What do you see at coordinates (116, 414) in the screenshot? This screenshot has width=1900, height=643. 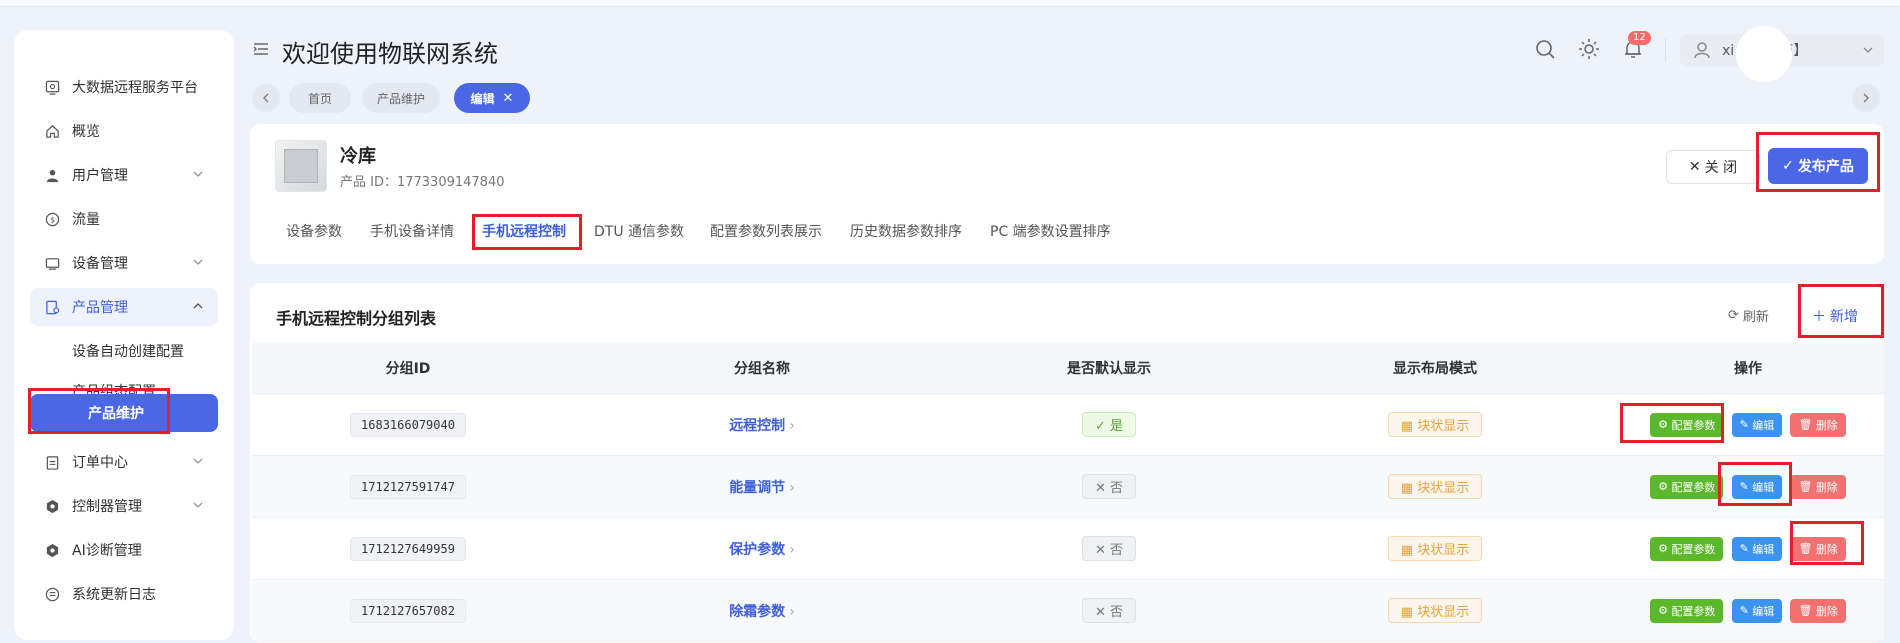 I see `submenu-item-label: 产品维护` at bounding box center [116, 414].